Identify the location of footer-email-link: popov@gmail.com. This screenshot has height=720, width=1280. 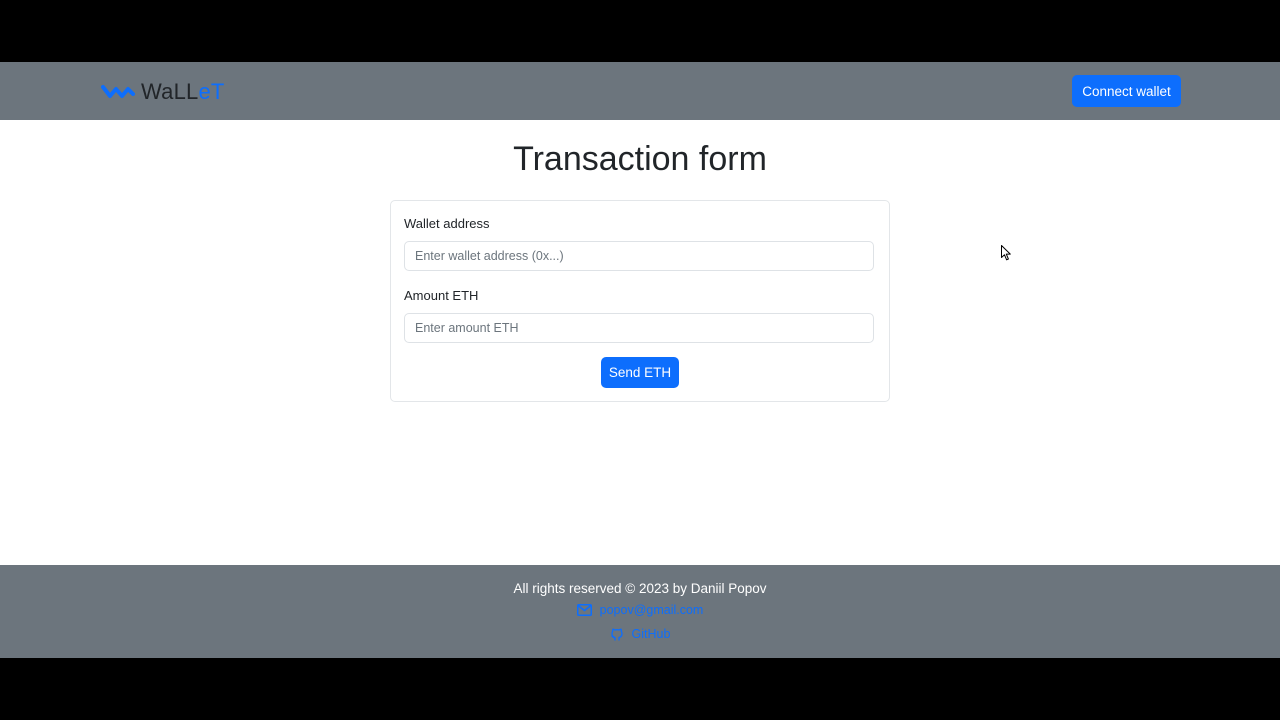
(640, 610).